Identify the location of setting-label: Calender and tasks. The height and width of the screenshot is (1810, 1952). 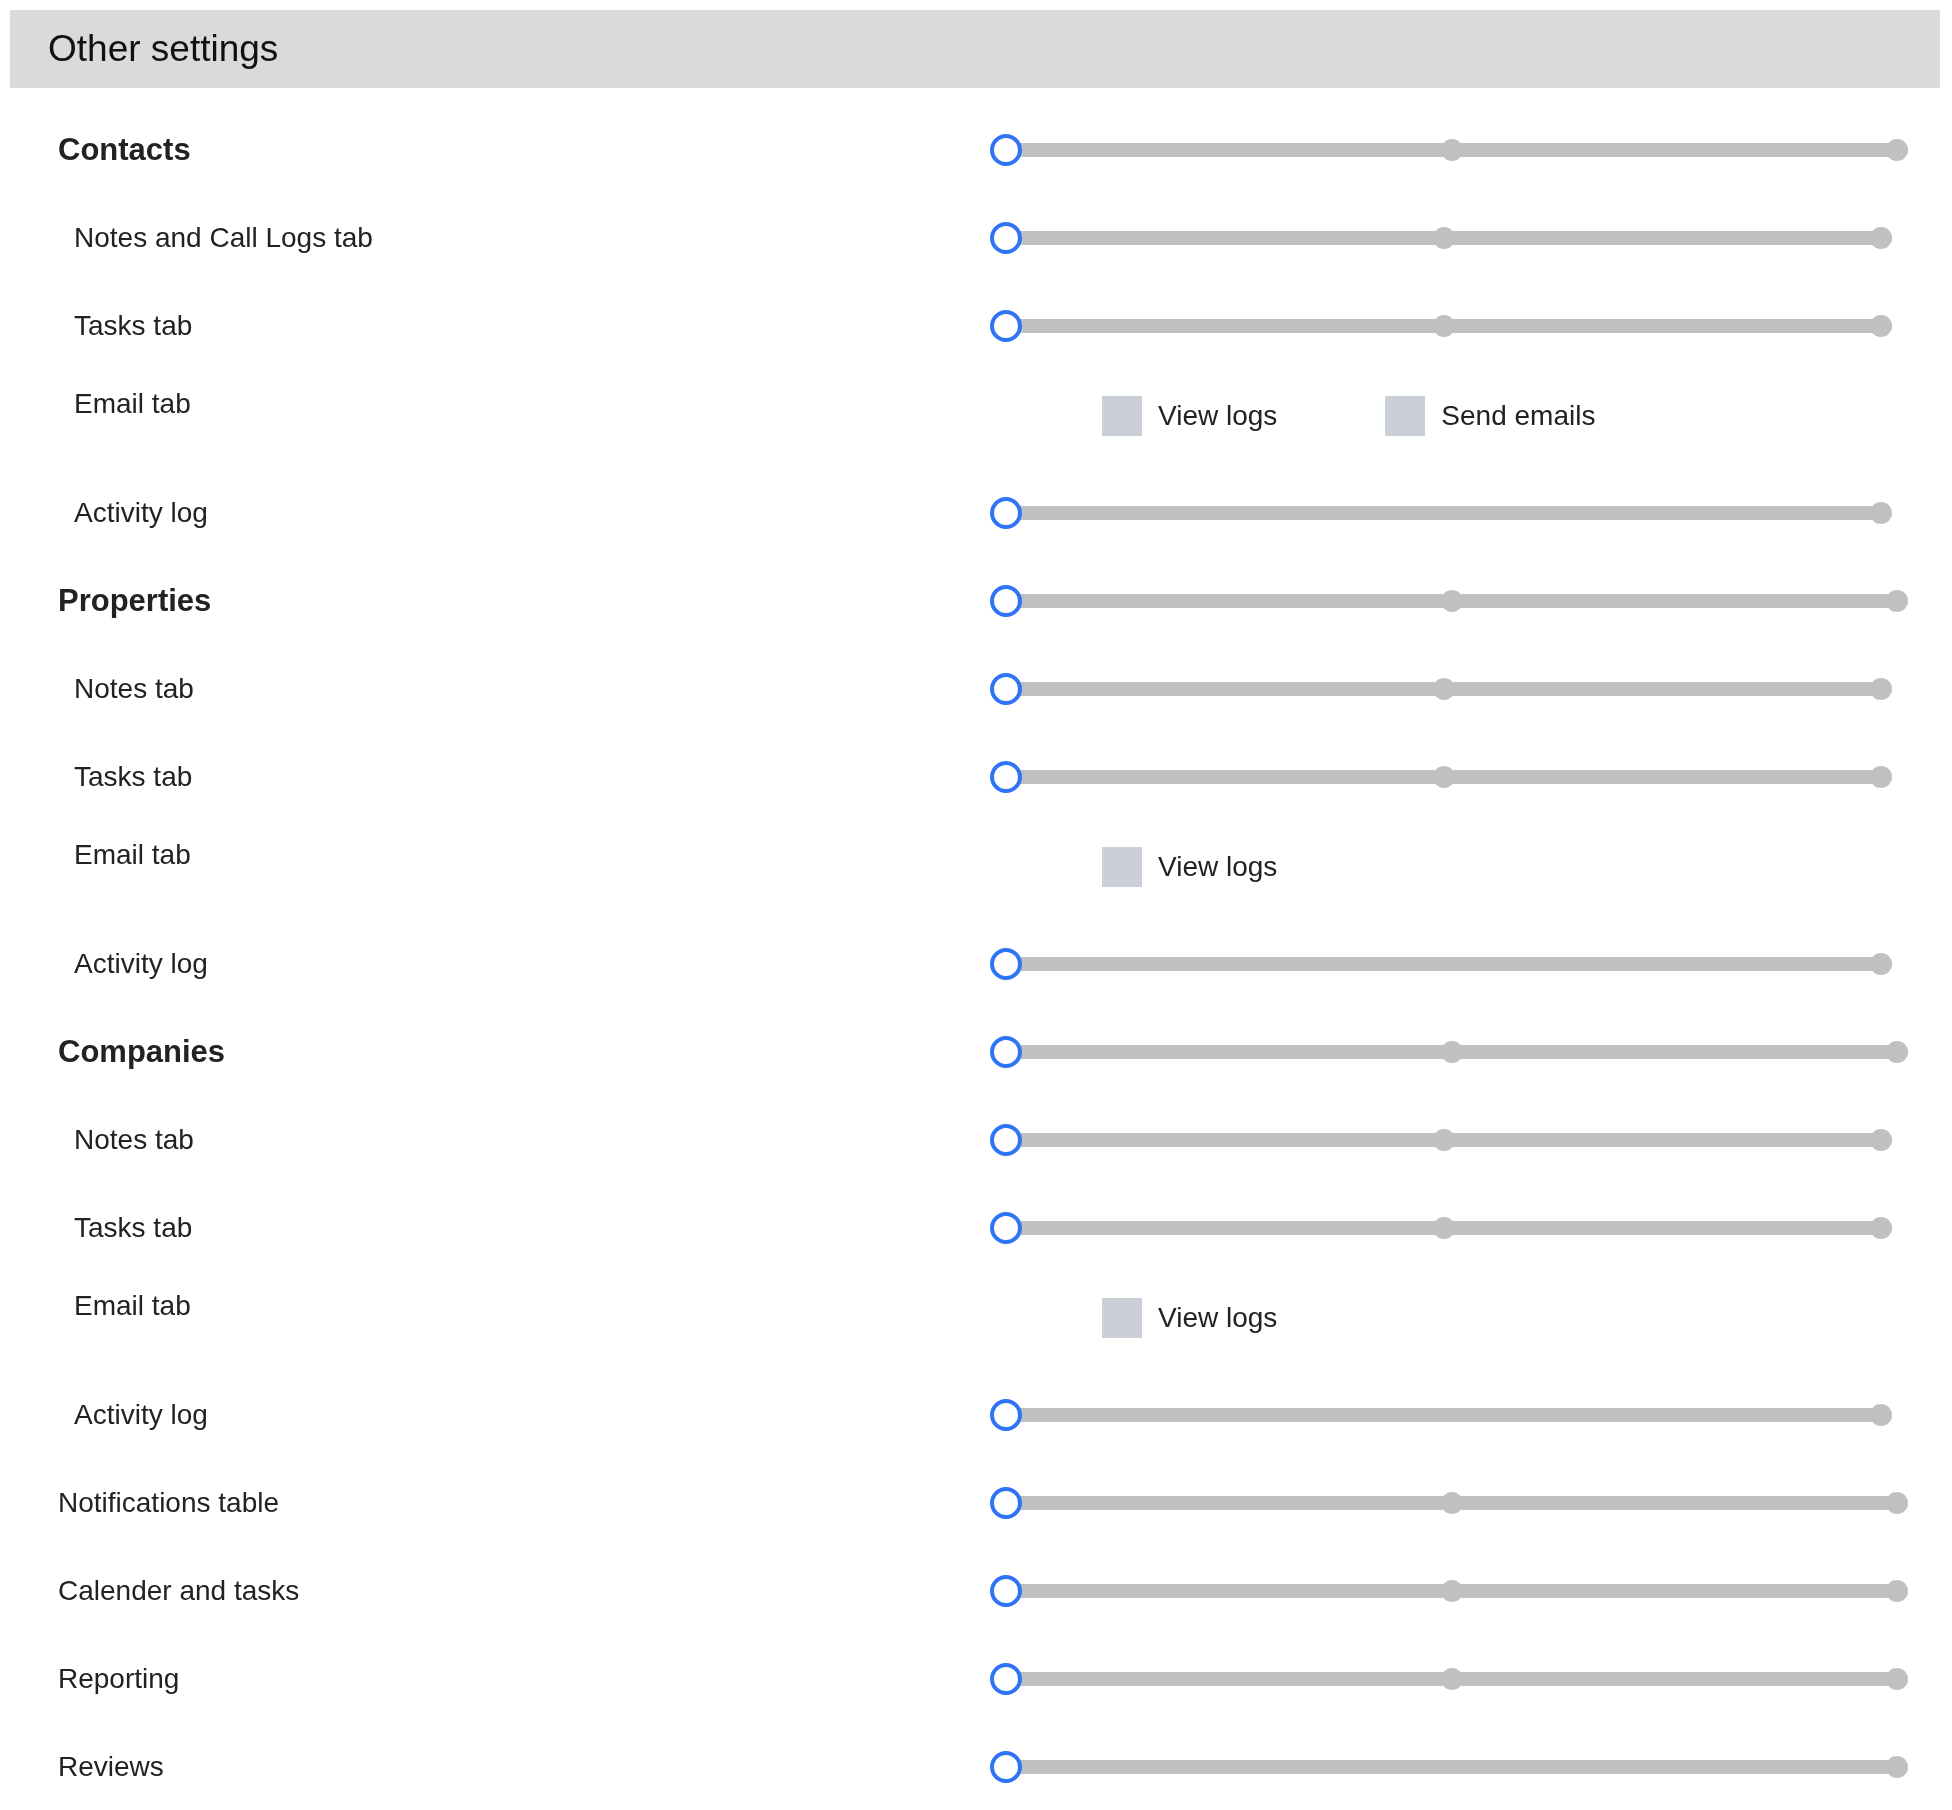
(179, 1591).